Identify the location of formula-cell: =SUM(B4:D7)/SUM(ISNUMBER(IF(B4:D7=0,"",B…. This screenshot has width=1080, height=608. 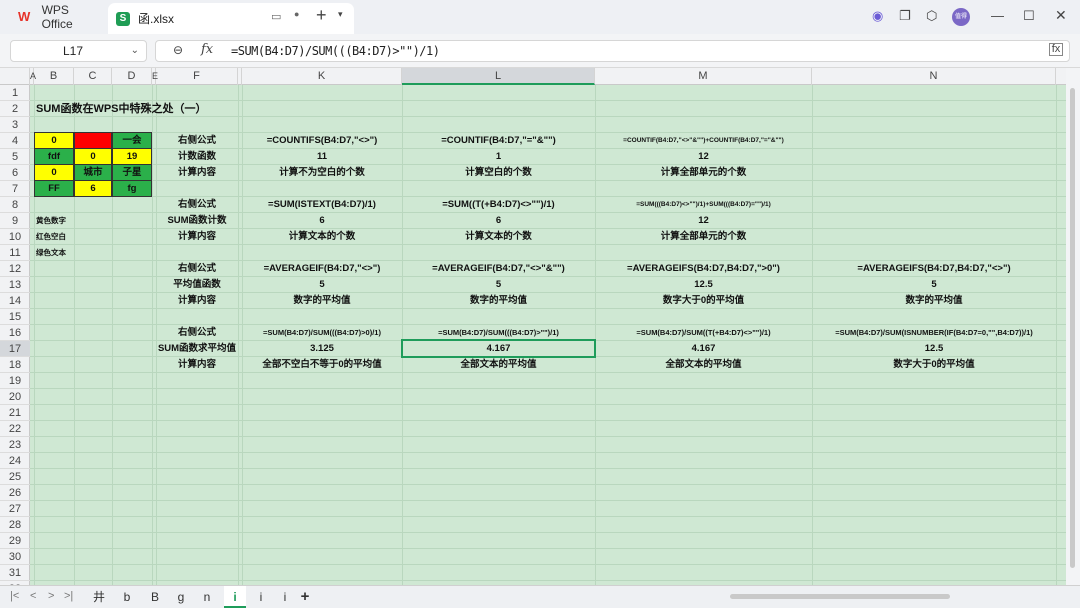
(934, 333).